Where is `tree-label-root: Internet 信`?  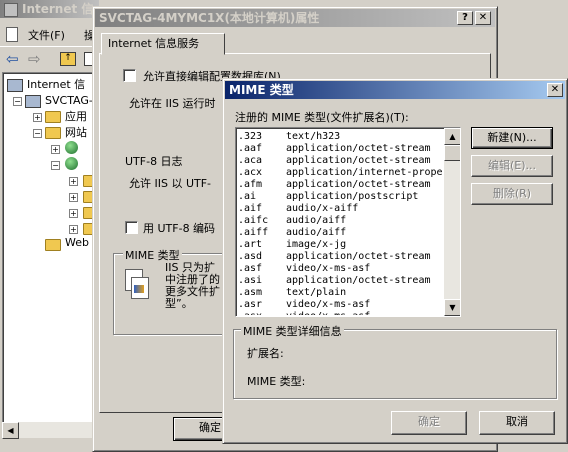 tree-label-root: Internet 信 is located at coordinates (56, 84).